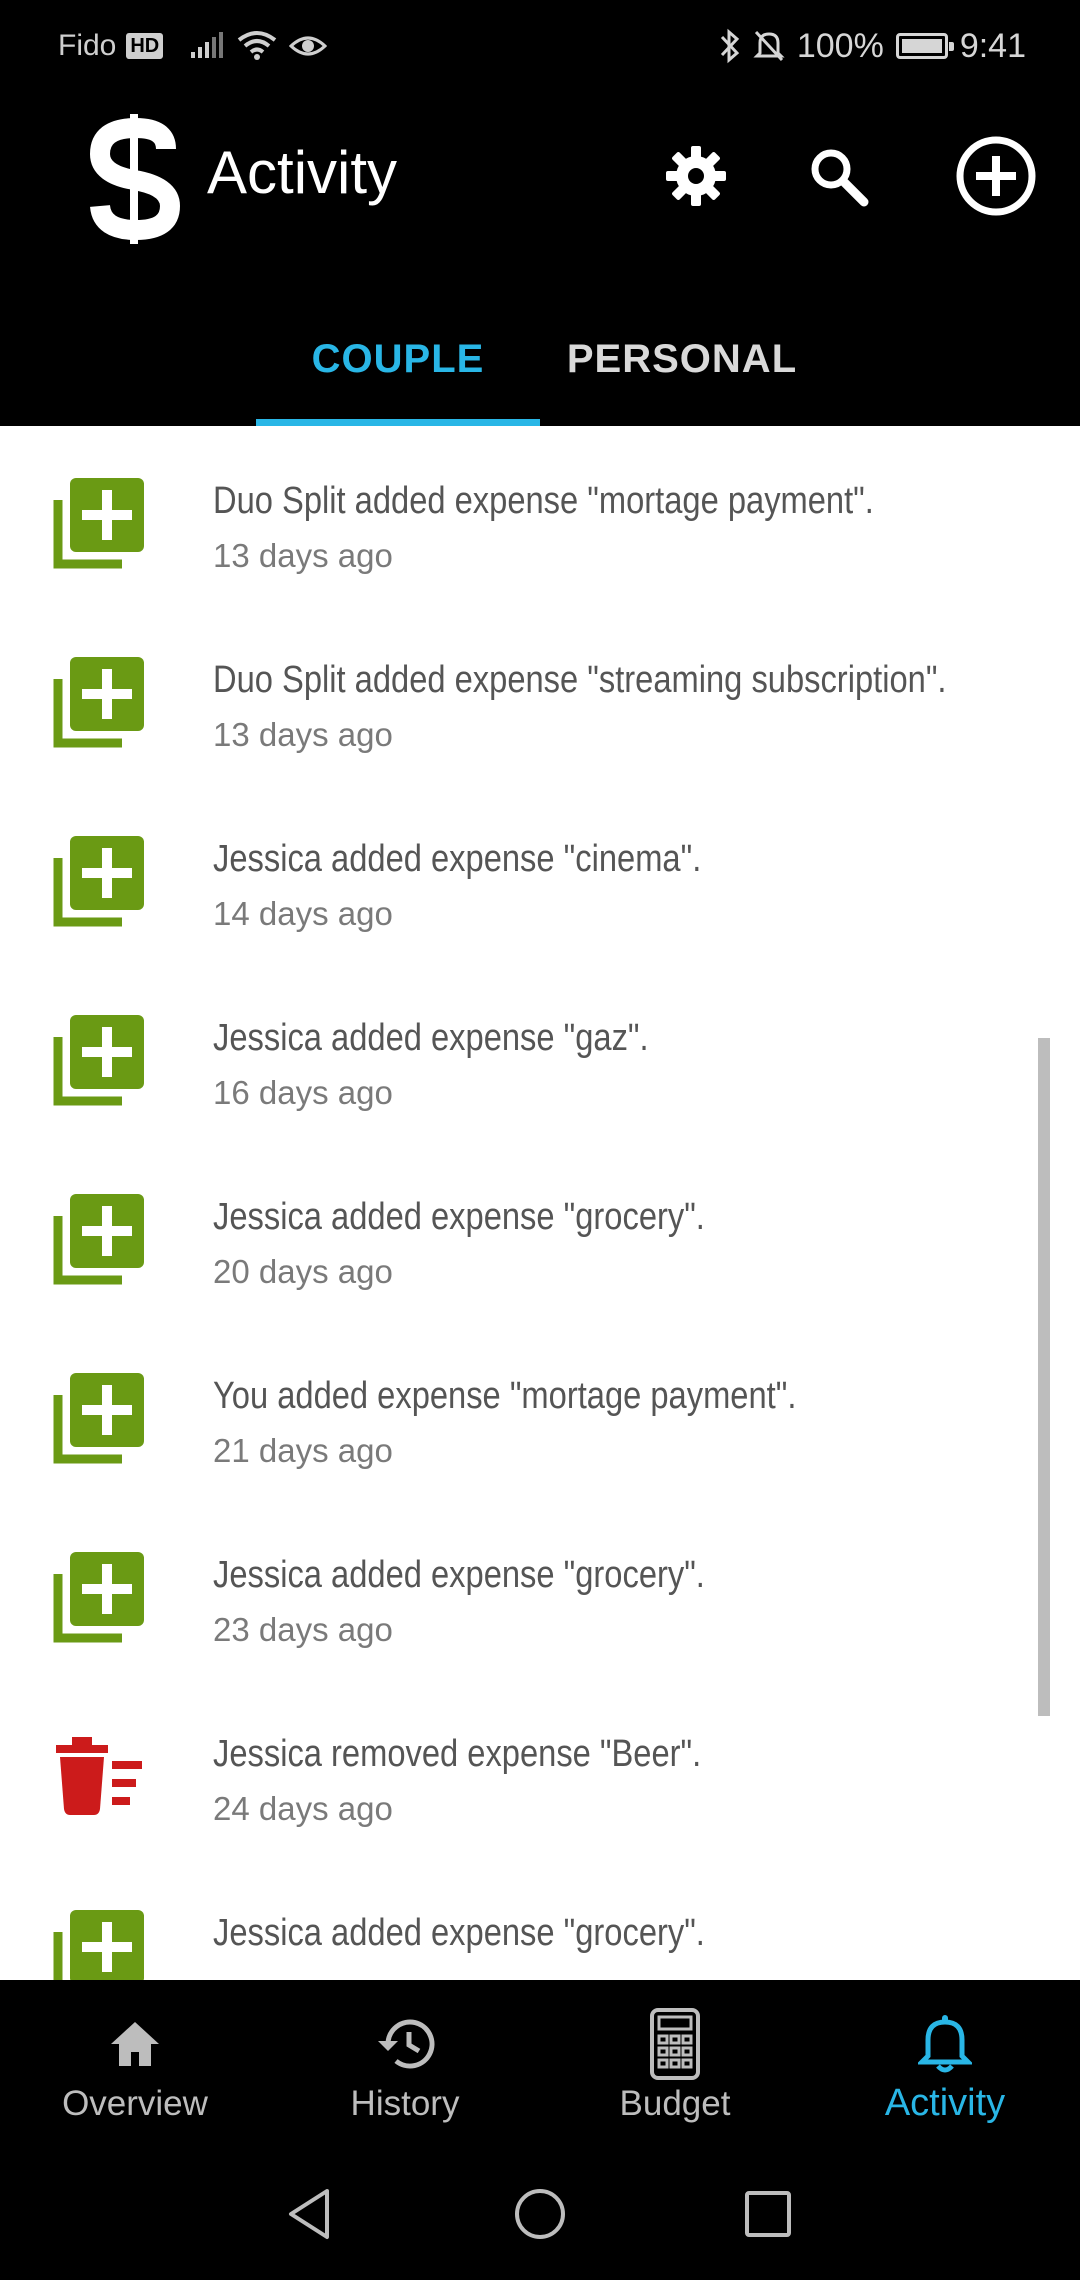  I want to click on page-title: Activity, so click(302, 172).